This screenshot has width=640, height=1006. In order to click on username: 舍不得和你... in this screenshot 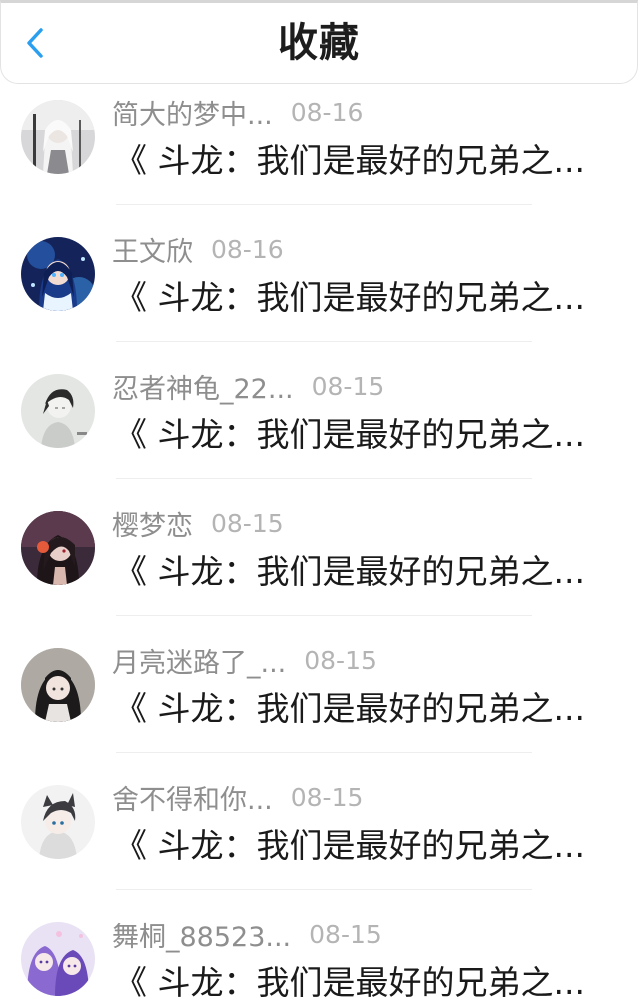, I will do `click(192, 797)`.